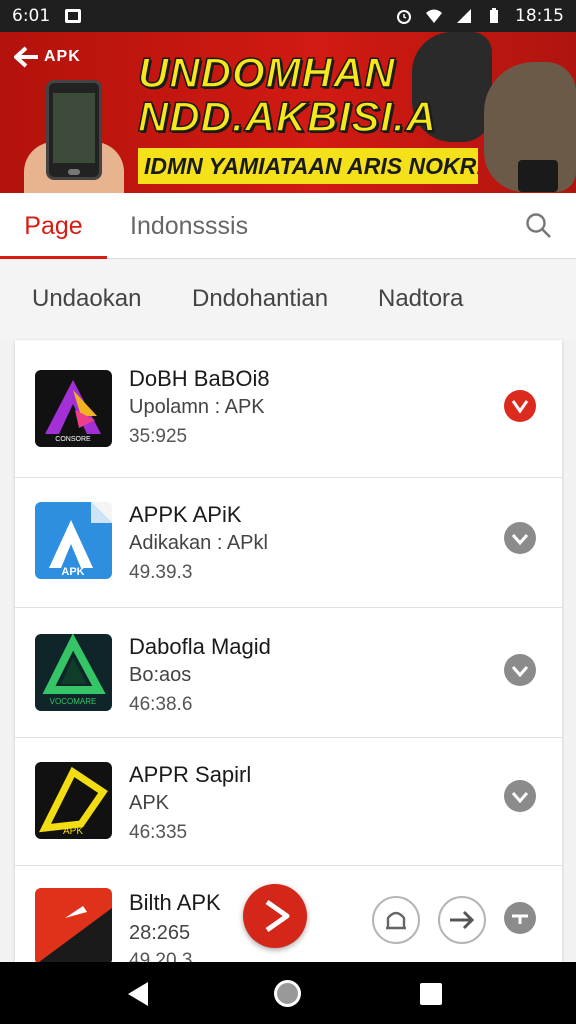 This screenshot has width=576, height=1024. I want to click on more-button, so click(520, 918).